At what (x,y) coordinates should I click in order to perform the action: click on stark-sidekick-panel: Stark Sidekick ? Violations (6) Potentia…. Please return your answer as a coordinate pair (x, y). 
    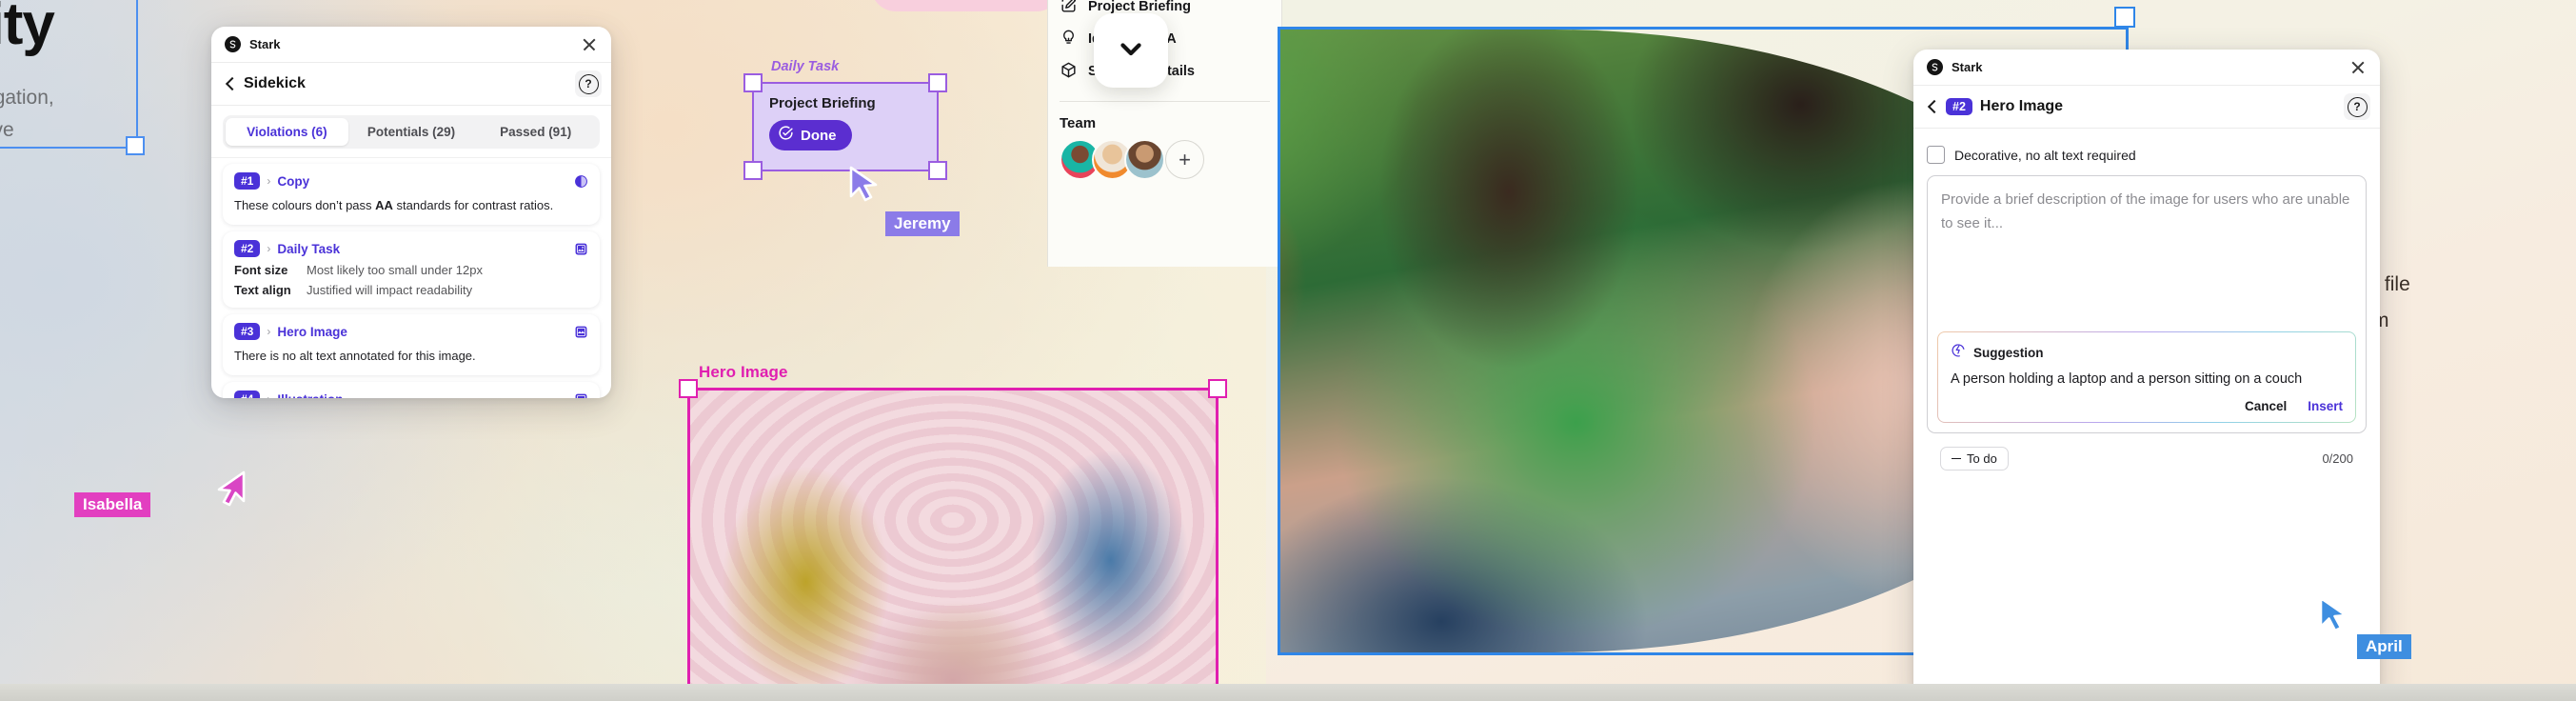
    Looking at the image, I should click on (411, 213).